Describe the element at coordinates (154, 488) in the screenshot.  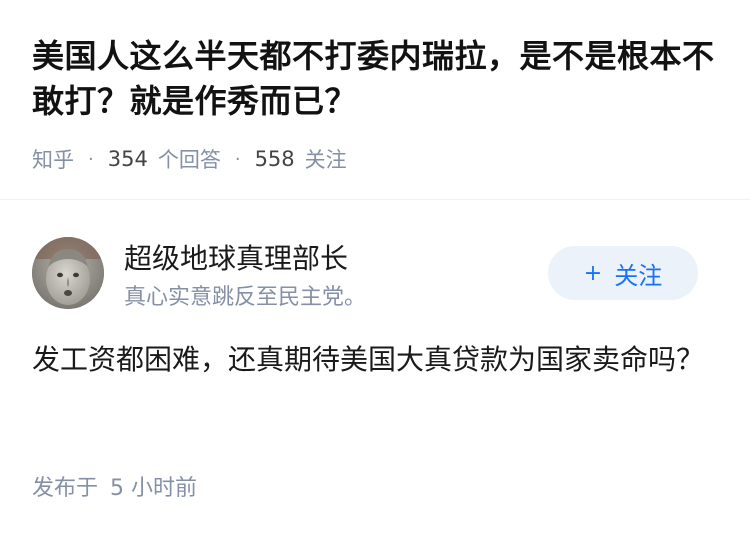
I see `published-time: 5 小时前` at that location.